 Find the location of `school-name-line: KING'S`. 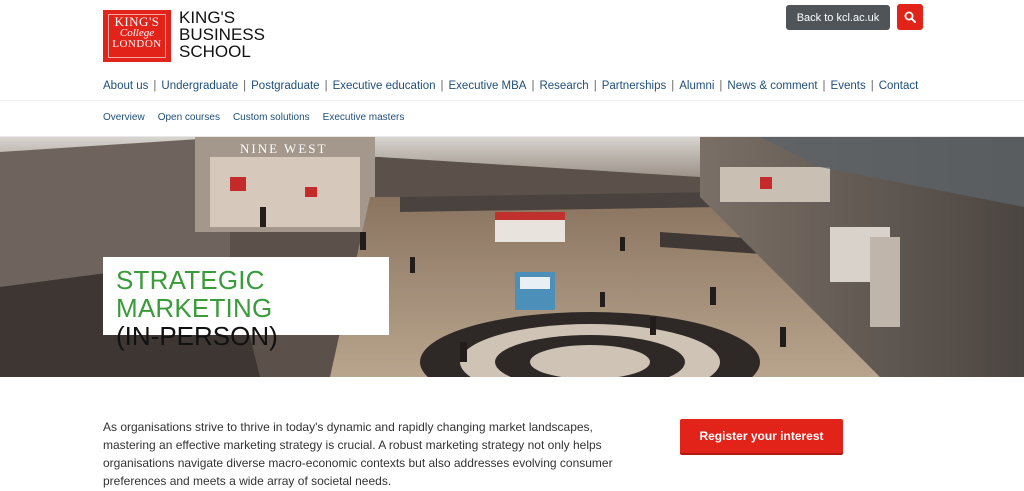

school-name-line: KING'S is located at coordinates (207, 17).